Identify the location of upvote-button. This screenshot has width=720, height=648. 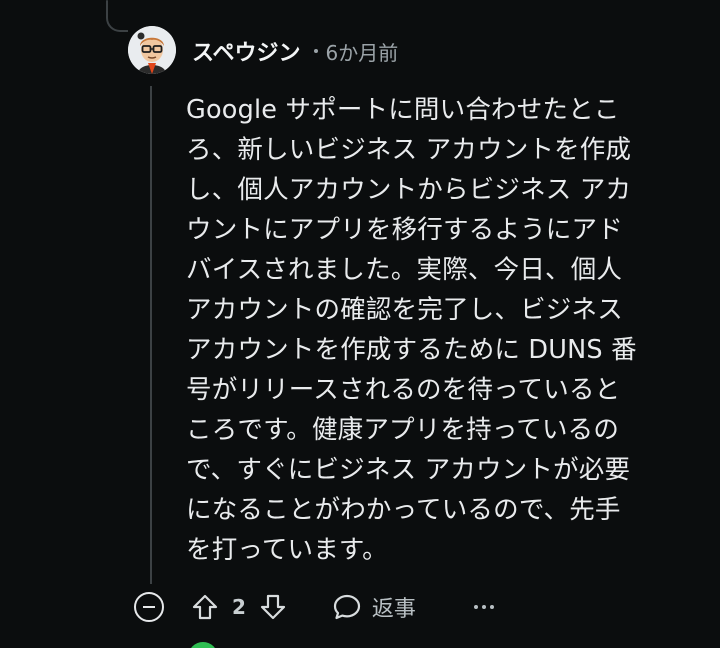
(205, 607).